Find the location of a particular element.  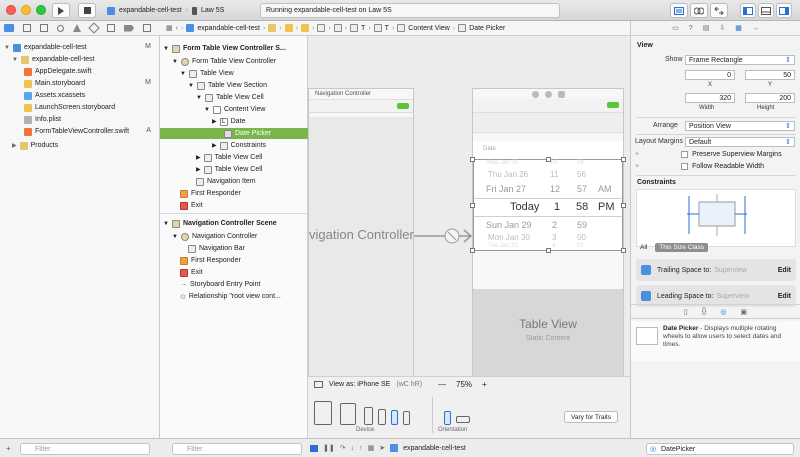

iphone-plus-device-icon is located at coordinates (368, 416).